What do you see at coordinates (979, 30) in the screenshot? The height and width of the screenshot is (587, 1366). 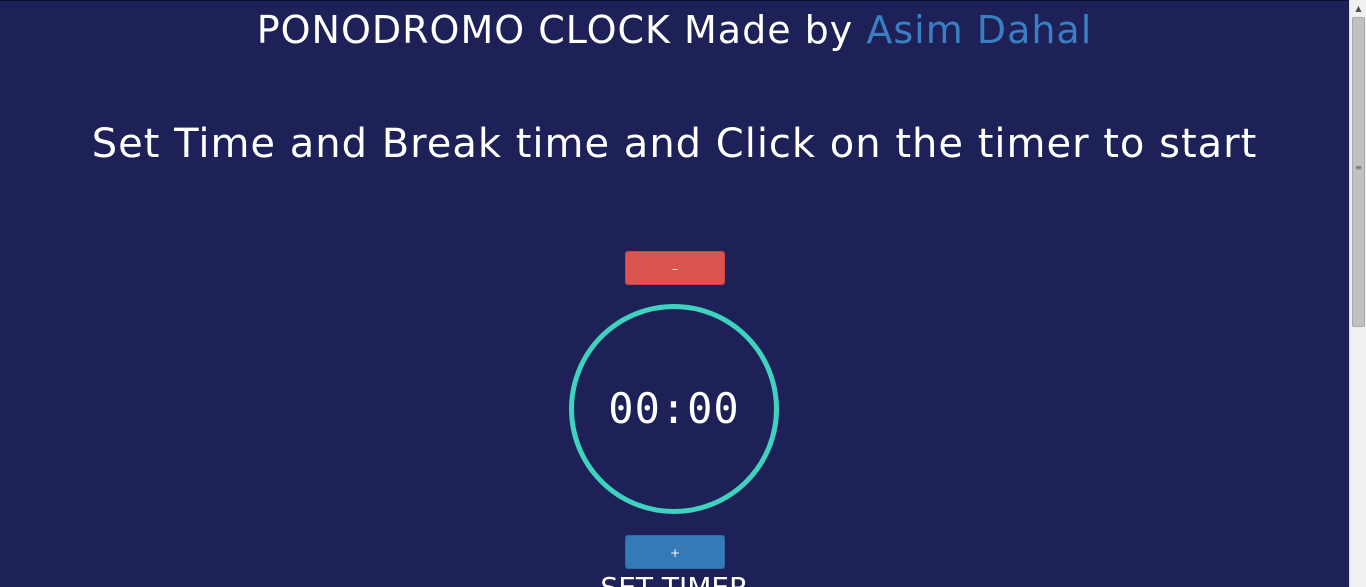 I see `author-name: Asim Dahal` at bounding box center [979, 30].